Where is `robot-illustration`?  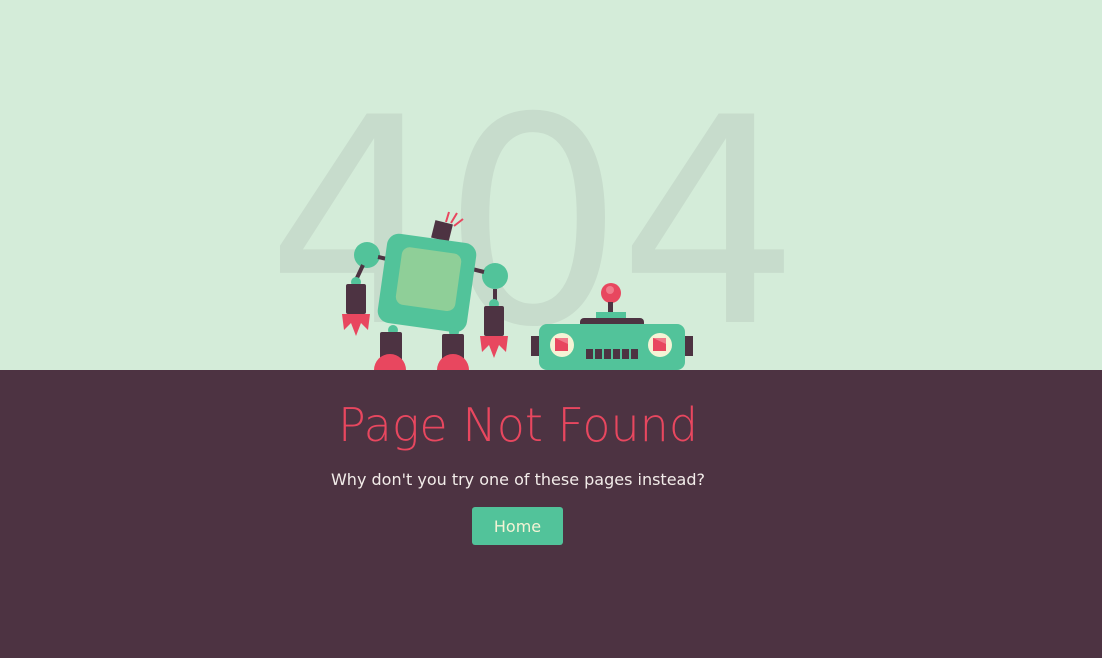 robot-illustration is located at coordinates (517, 290).